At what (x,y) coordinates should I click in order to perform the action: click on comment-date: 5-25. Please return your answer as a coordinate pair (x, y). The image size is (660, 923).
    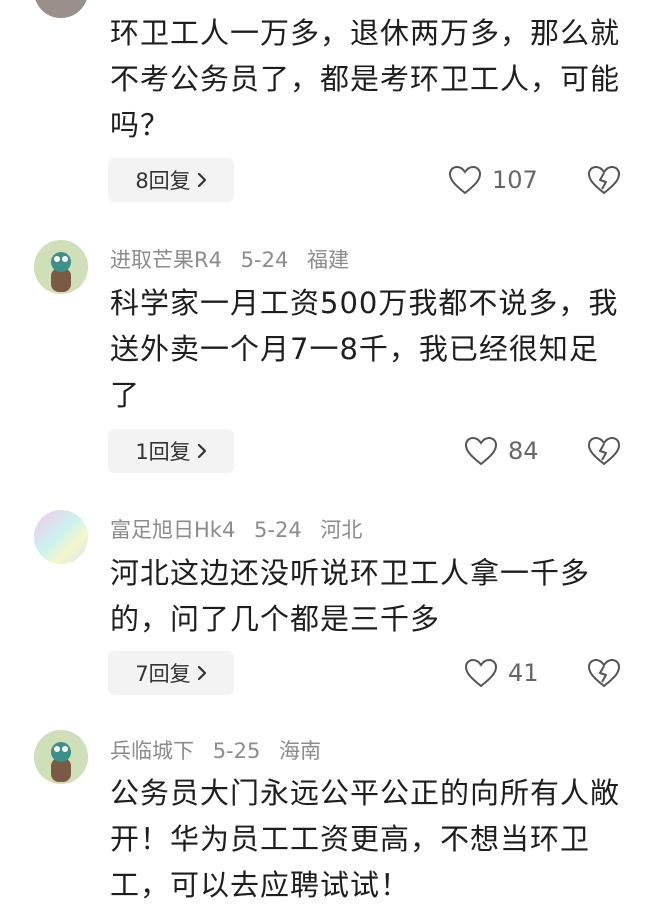
    Looking at the image, I should click on (236, 751).